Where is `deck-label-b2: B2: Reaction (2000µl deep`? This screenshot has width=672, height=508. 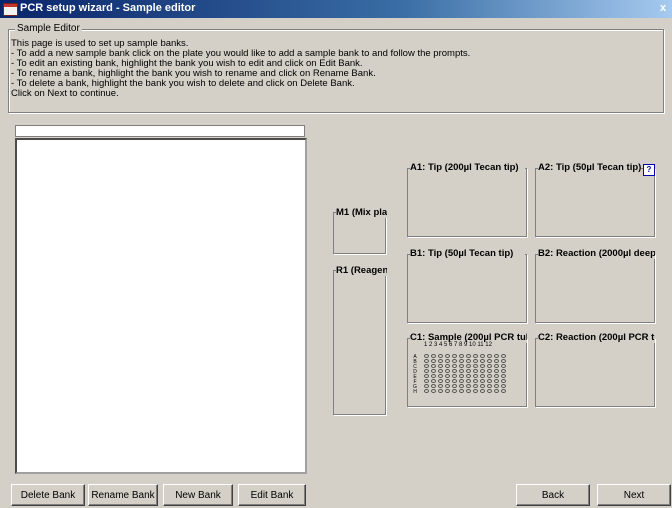
deck-label-b2: B2: Reaction (2000µl deep is located at coordinates (596, 253).